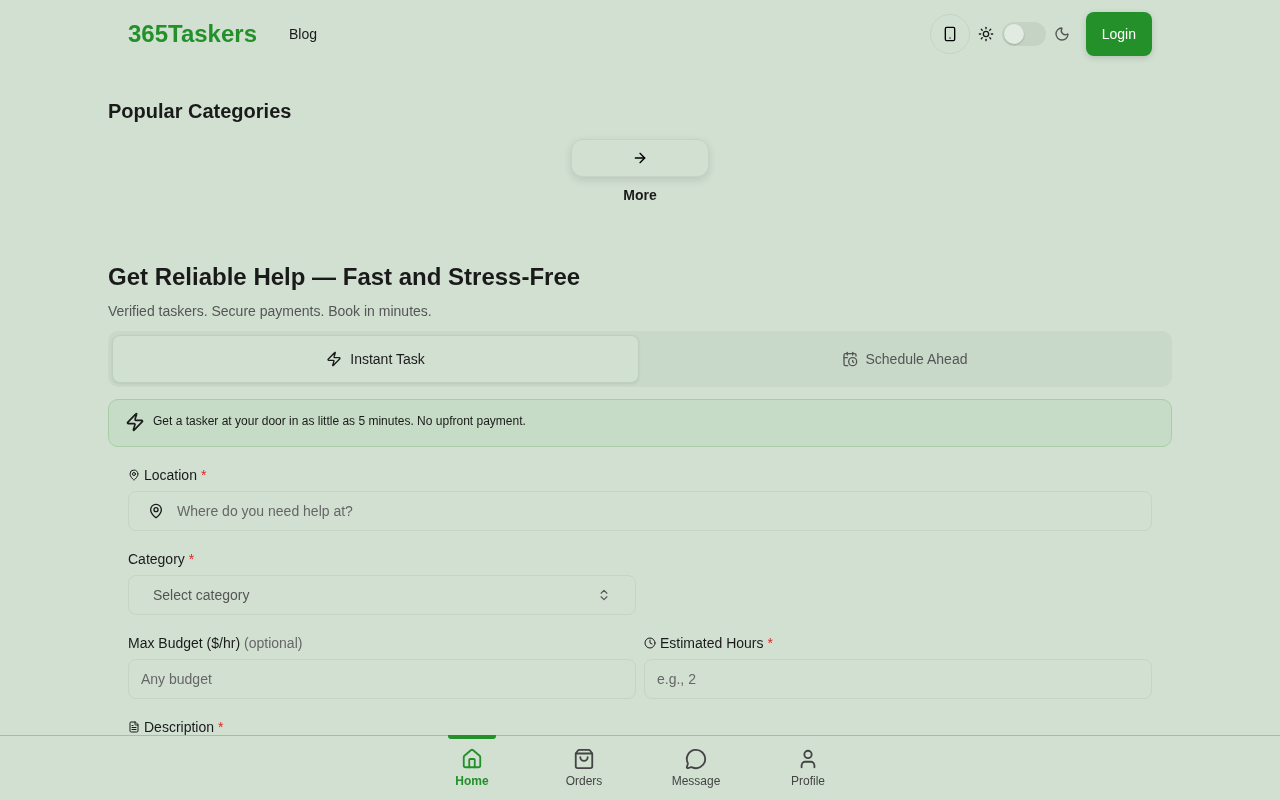 Image resolution: width=1280 pixels, height=800 pixels. What do you see at coordinates (584, 759) in the screenshot?
I see `shopping-bag-icon` at bounding box center [584, 759].